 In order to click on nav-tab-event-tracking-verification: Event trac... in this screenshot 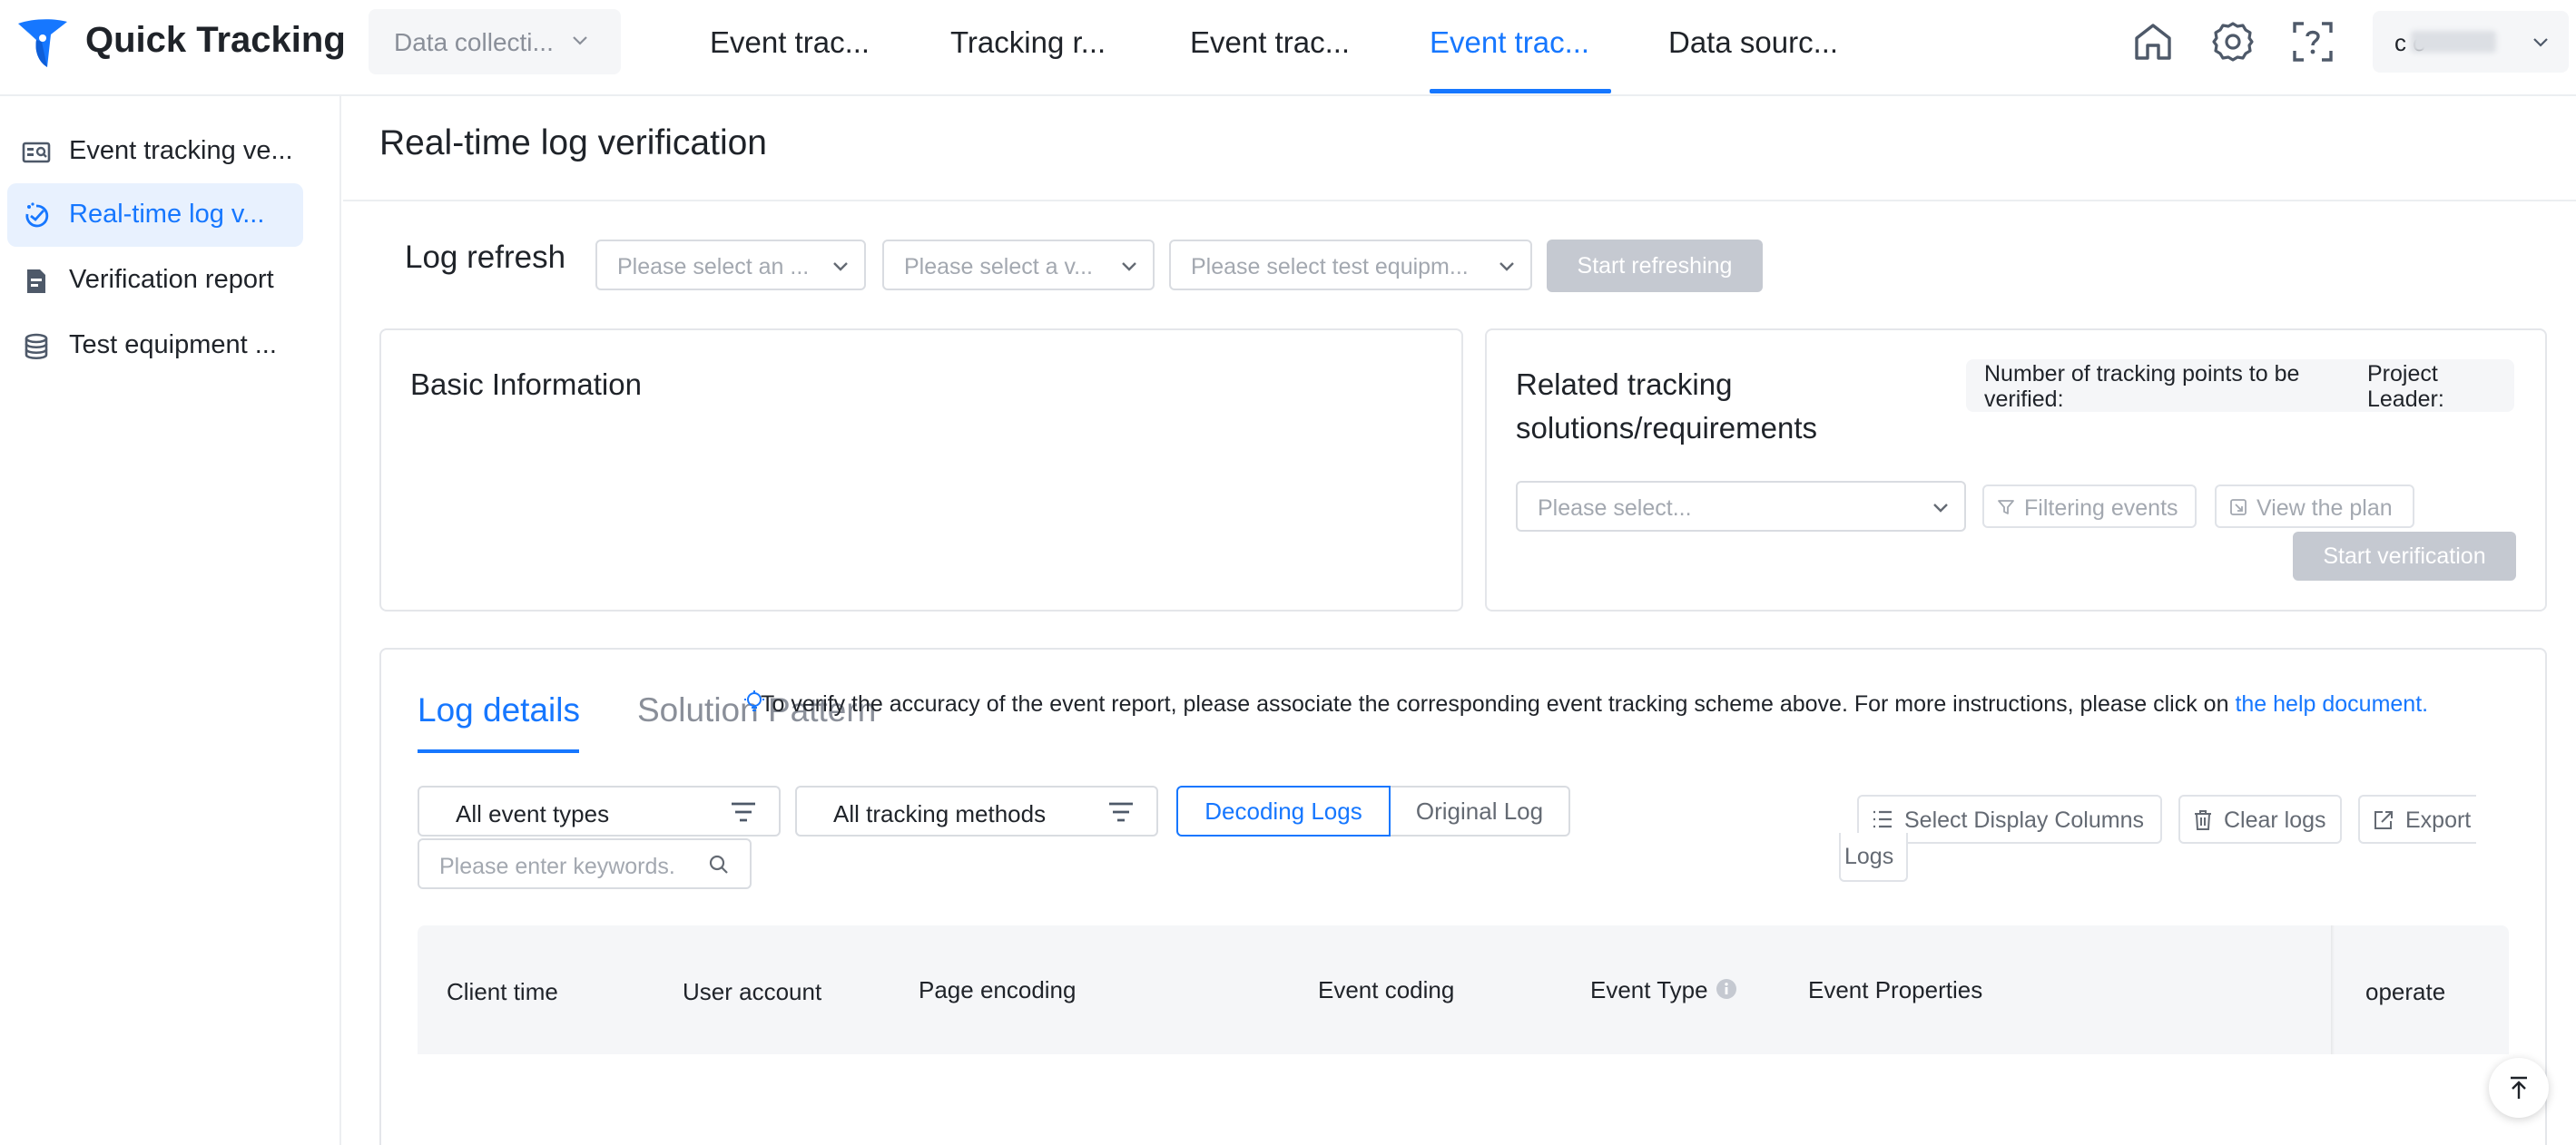, I will do `click(1509, 42)`.